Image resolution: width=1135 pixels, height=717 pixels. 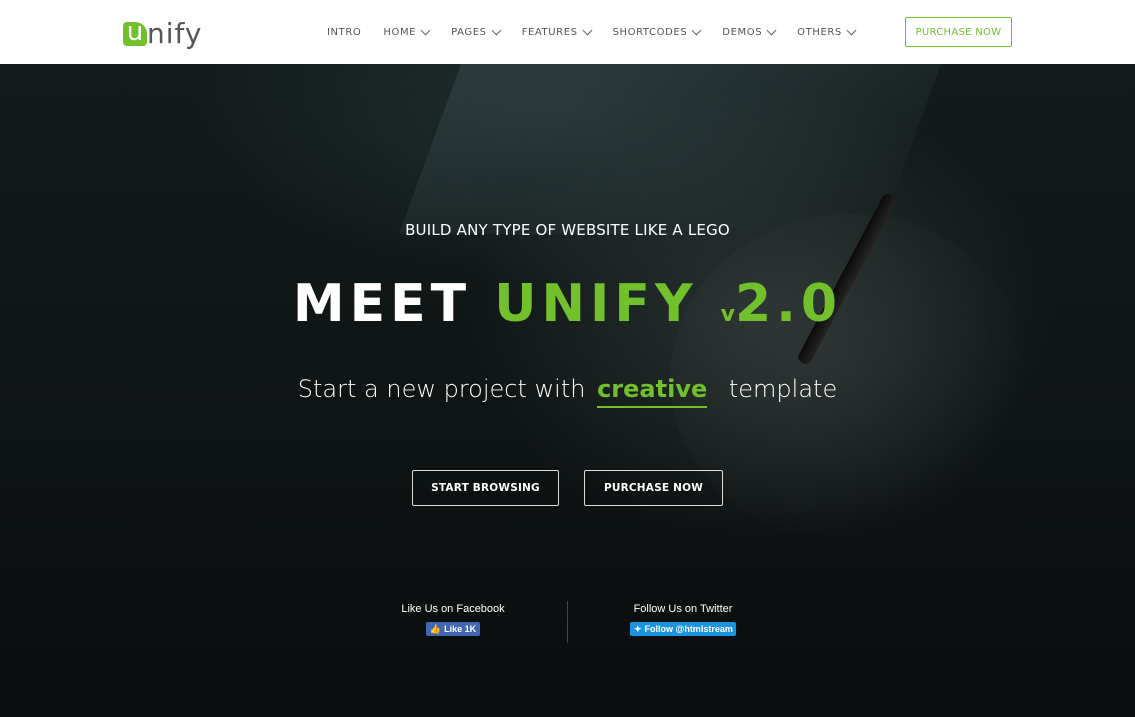 I want to click on title-unify: UNIFY, so click(x=596, y=304).